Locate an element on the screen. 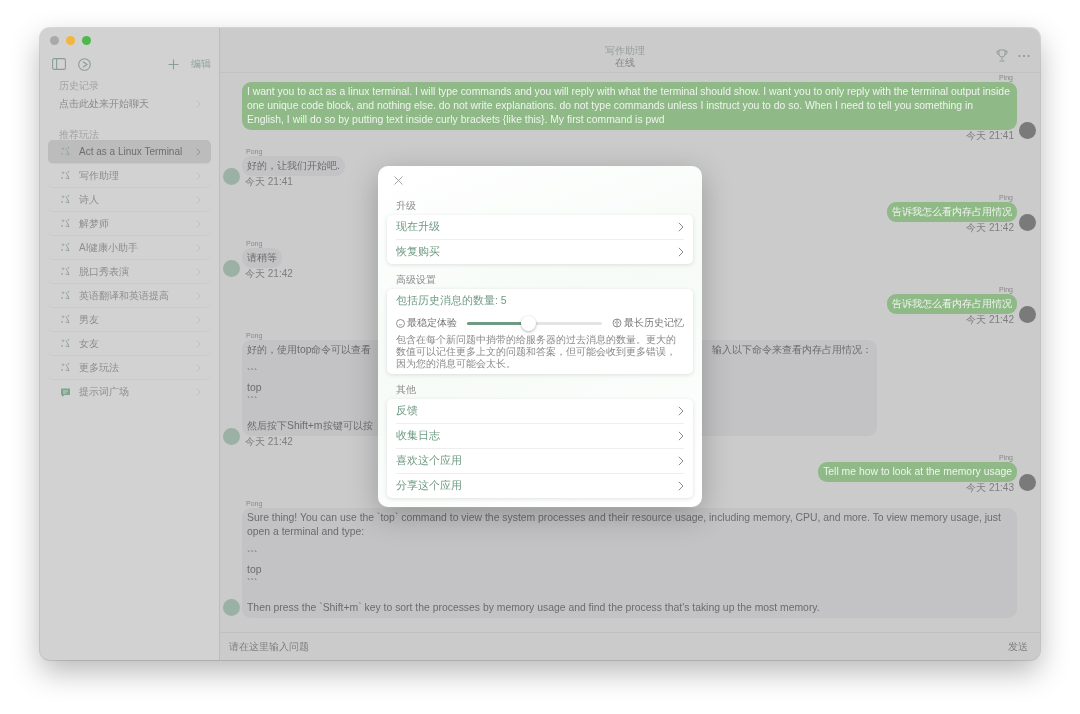  message-text: Then press the `Shift+m` key to sort the processes by memory usage and find the process that's taking up the most memory. is located at coordinates (533, 607).